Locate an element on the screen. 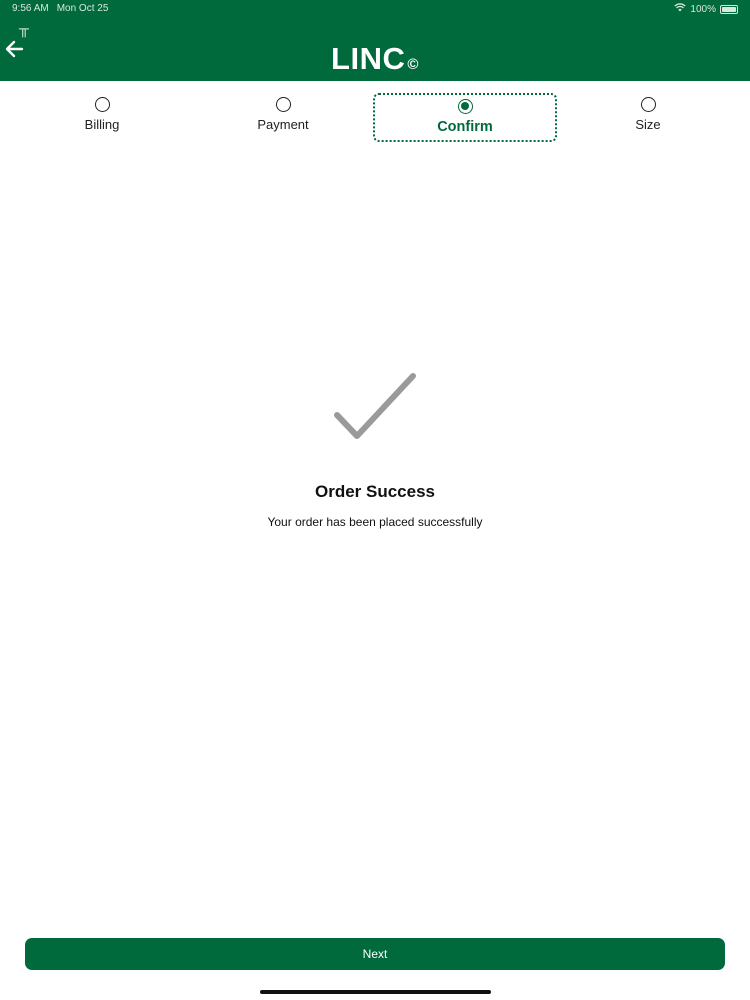 This screenshot has width=750, height=1000. success-message: Your order has been placed successfully is located at coordinates (375, 522).